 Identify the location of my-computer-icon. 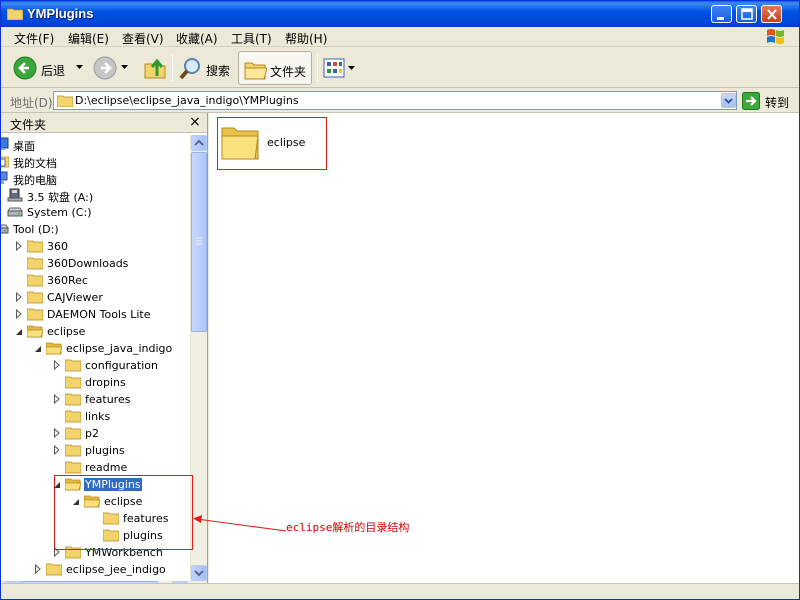
(5, 178).